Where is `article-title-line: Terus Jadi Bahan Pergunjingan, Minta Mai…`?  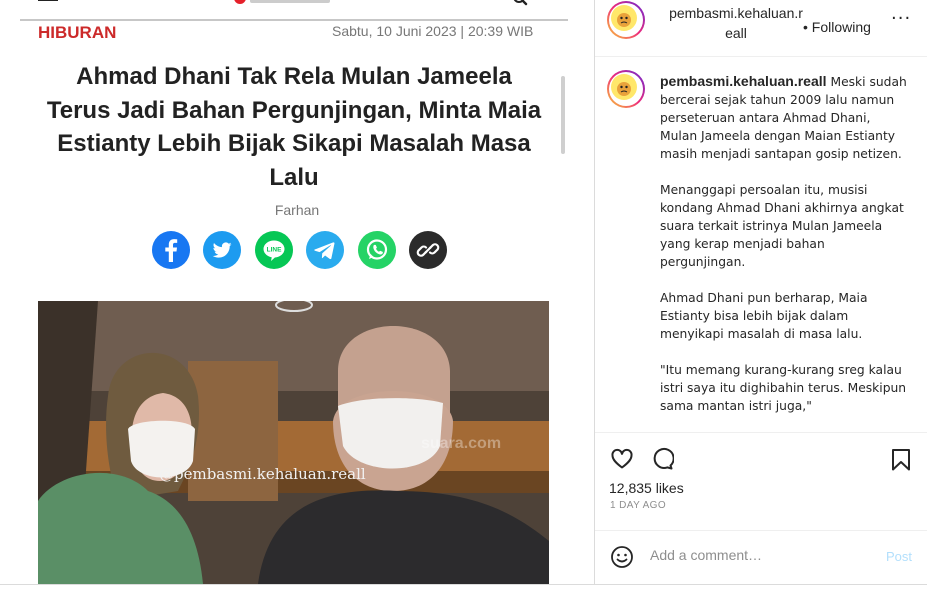 article-title-line: Terus Jadi Bahan Pergunjingan, Minta Mai… is located at coordinates (294, 110).